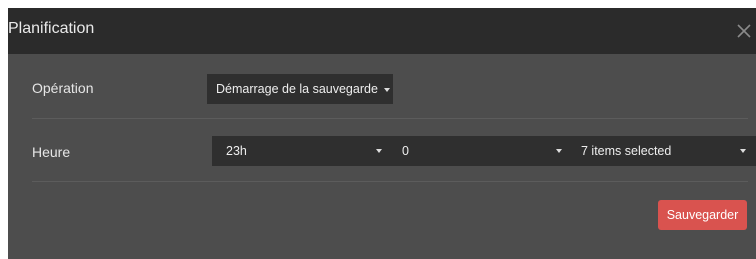  I want to click on minute-value: 0, so click(405, 151).